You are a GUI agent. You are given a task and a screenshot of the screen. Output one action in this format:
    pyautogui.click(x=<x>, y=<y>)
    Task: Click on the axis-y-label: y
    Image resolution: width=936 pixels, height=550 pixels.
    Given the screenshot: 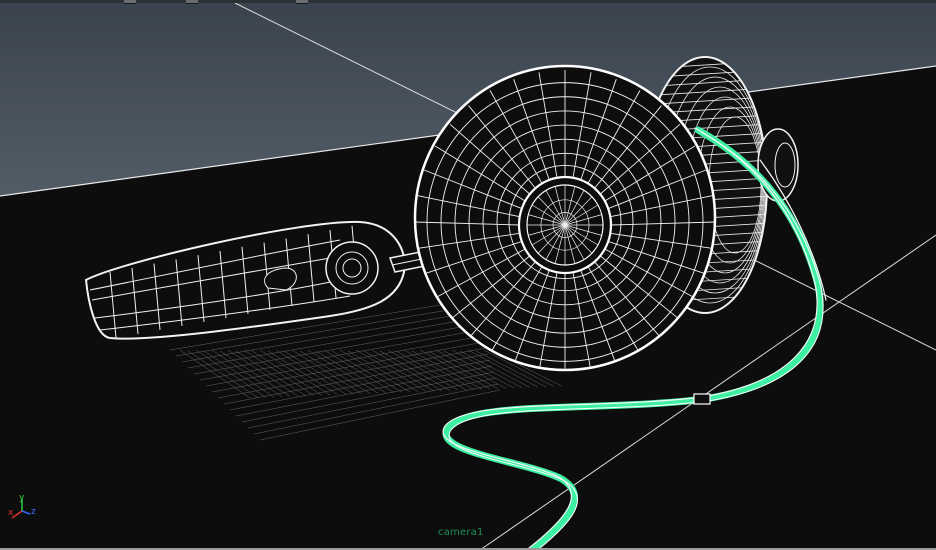 What is the action you would take?
    pyautogui.click(x=22, y=498)
    